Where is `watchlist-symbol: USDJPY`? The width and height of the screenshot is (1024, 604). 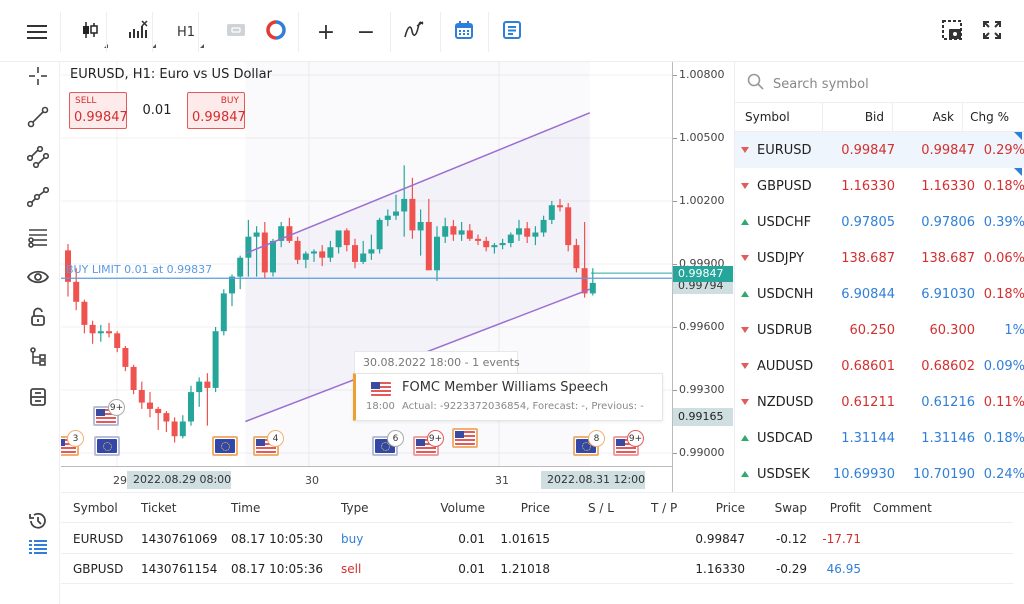 watchlist-symbol: USDJPY is located at coordinates (781, 258).